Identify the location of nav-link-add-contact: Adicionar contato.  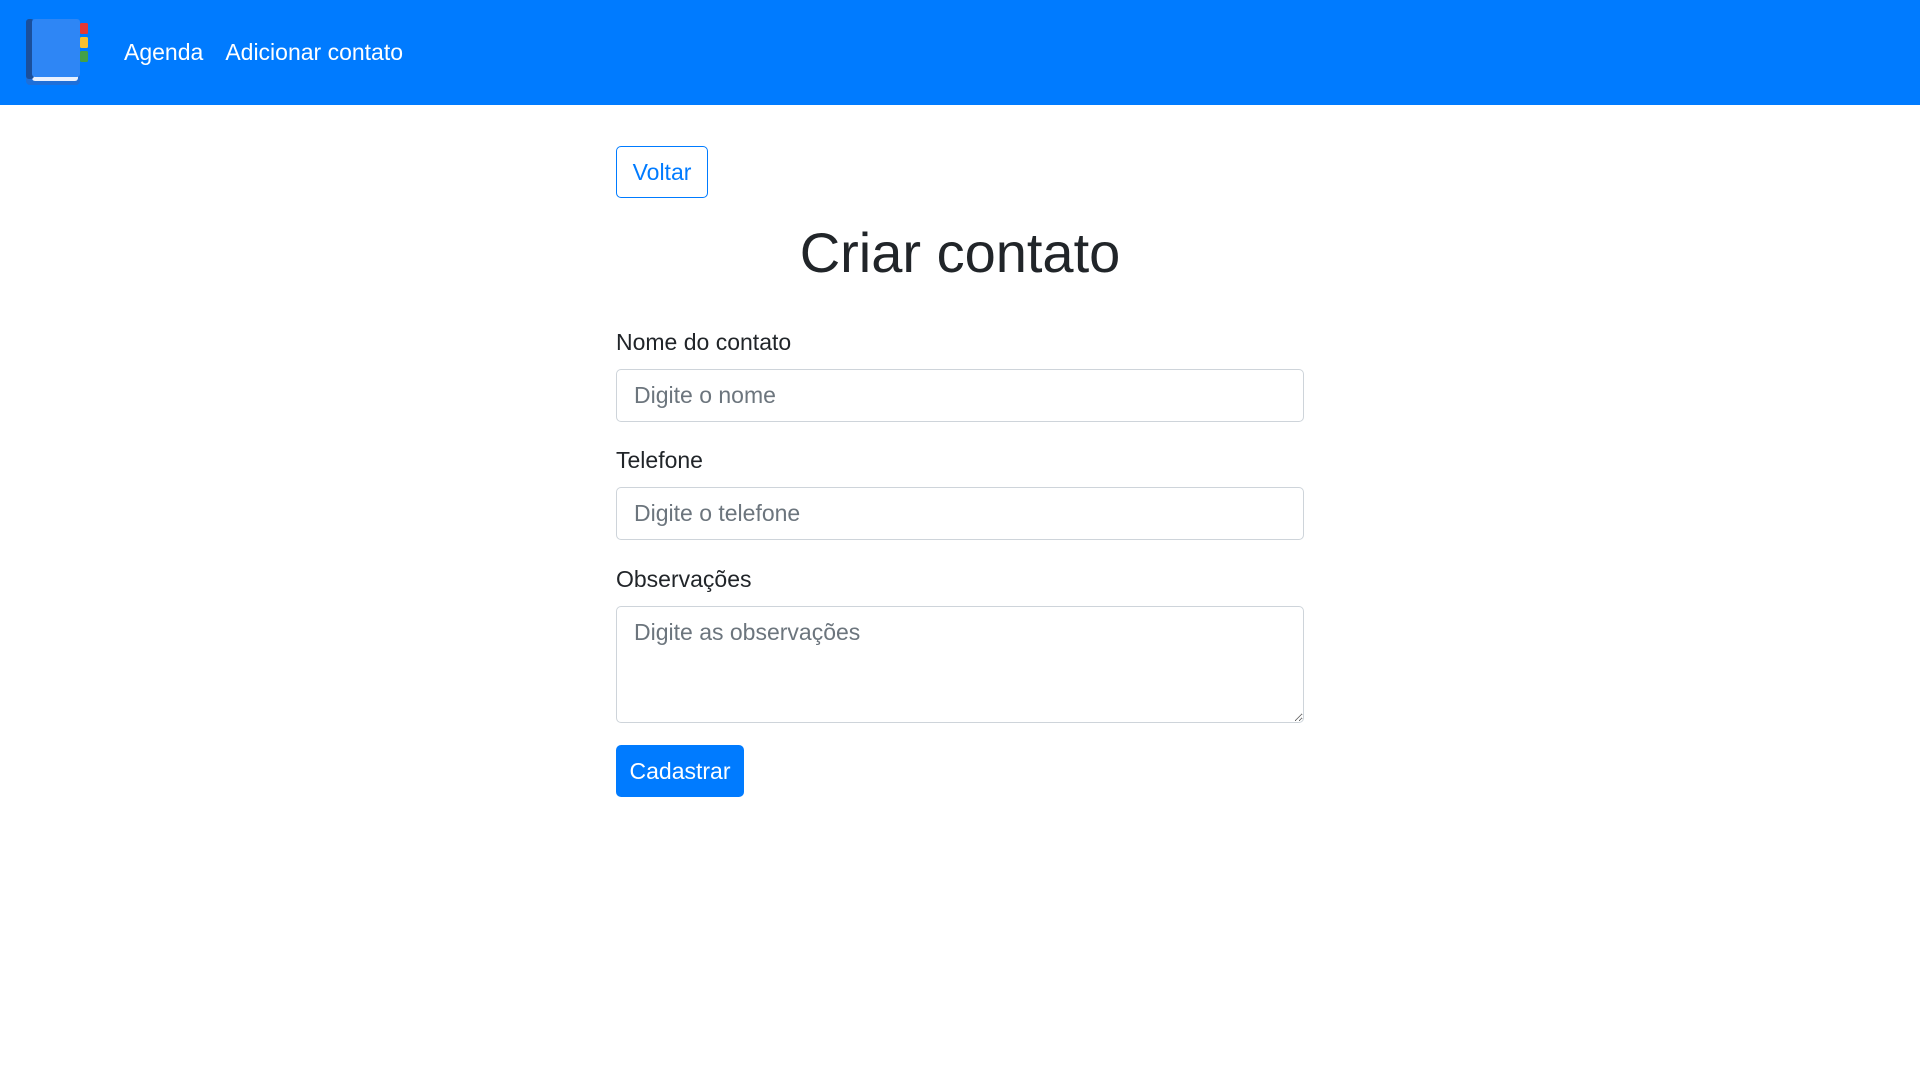
(314, 52).